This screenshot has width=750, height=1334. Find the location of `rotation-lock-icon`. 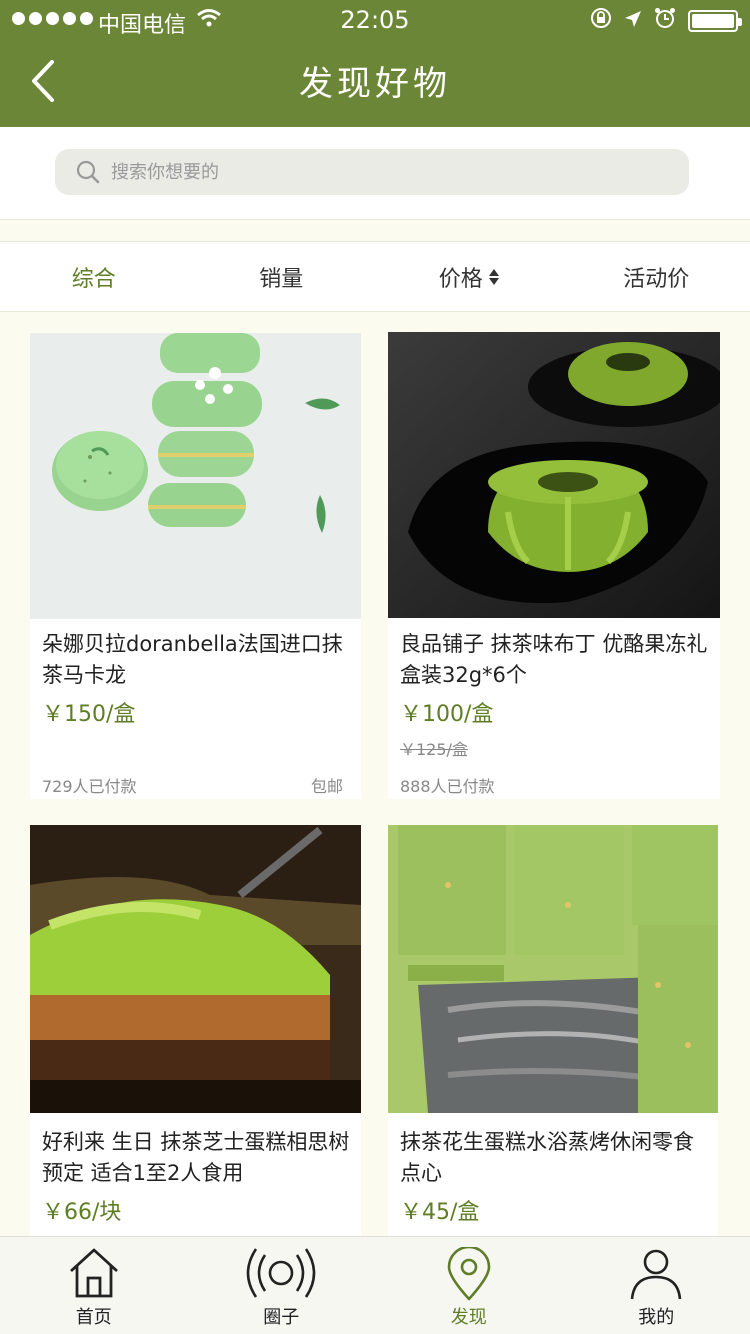

rotation-lock-icon is located at coordinates (601, 21).